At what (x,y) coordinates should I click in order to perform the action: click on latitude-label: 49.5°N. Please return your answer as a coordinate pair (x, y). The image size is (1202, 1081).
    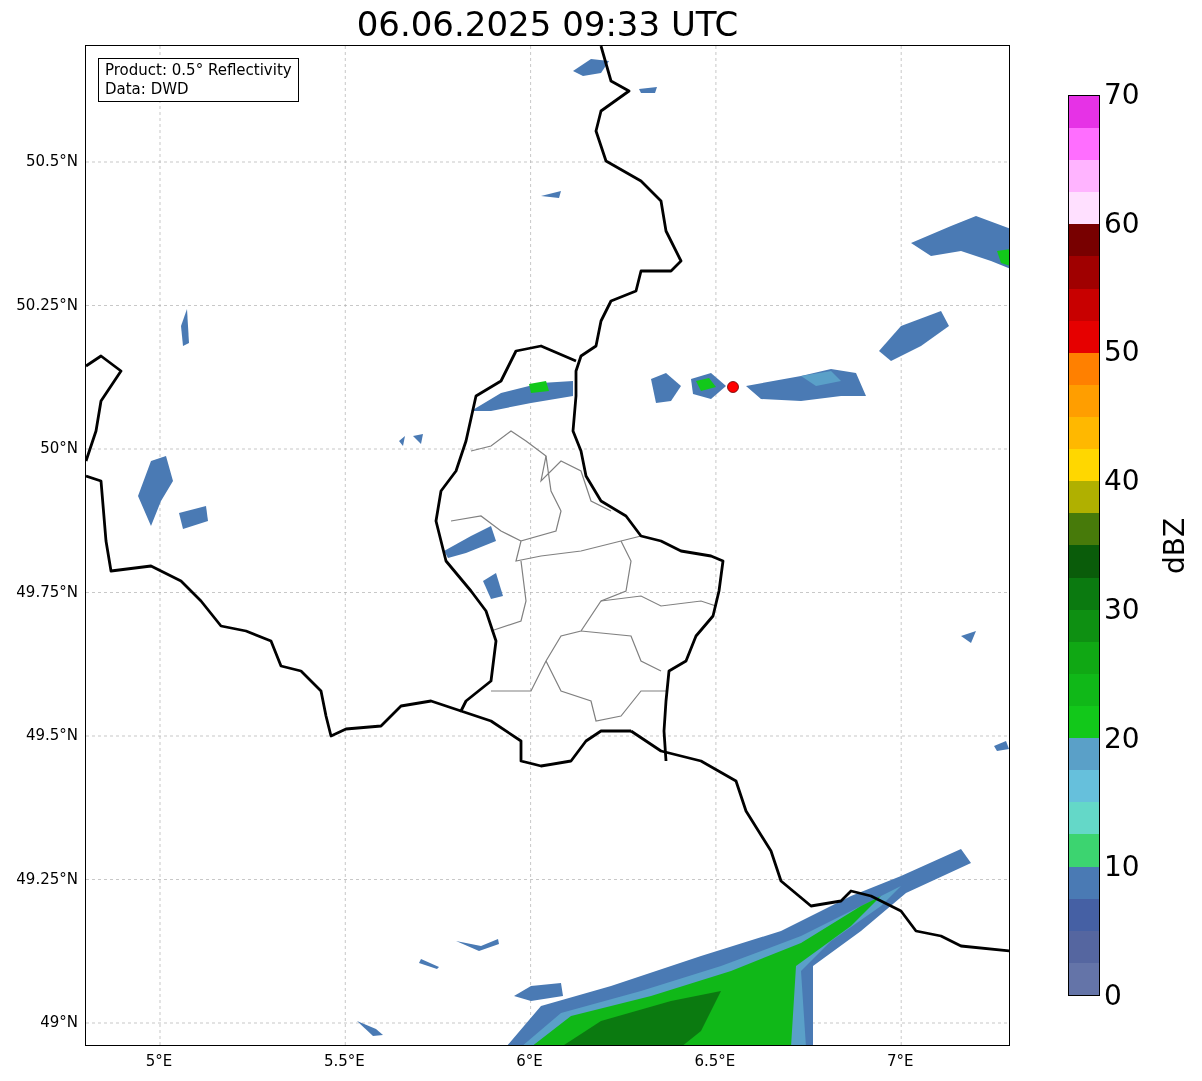
    Looking at the image, I should click on (51, 735).